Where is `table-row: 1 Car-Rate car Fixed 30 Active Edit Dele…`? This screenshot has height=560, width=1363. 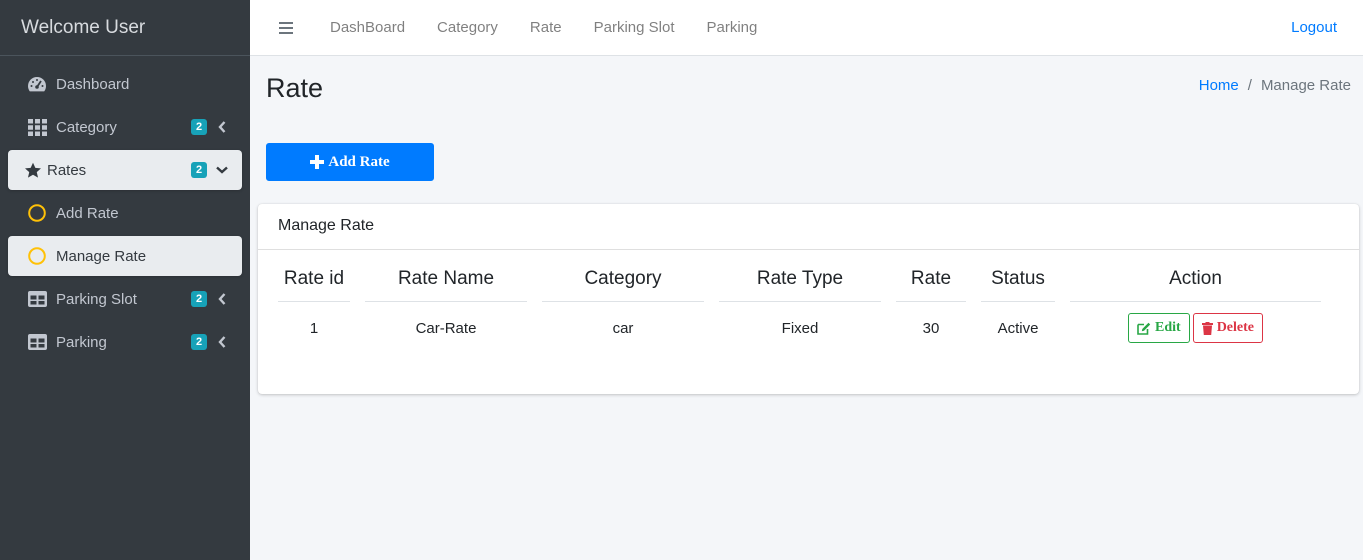
table-row: 1 Car-Rate car Fixed 30 Active Edit Dele… is located at coordinates (799, 328).